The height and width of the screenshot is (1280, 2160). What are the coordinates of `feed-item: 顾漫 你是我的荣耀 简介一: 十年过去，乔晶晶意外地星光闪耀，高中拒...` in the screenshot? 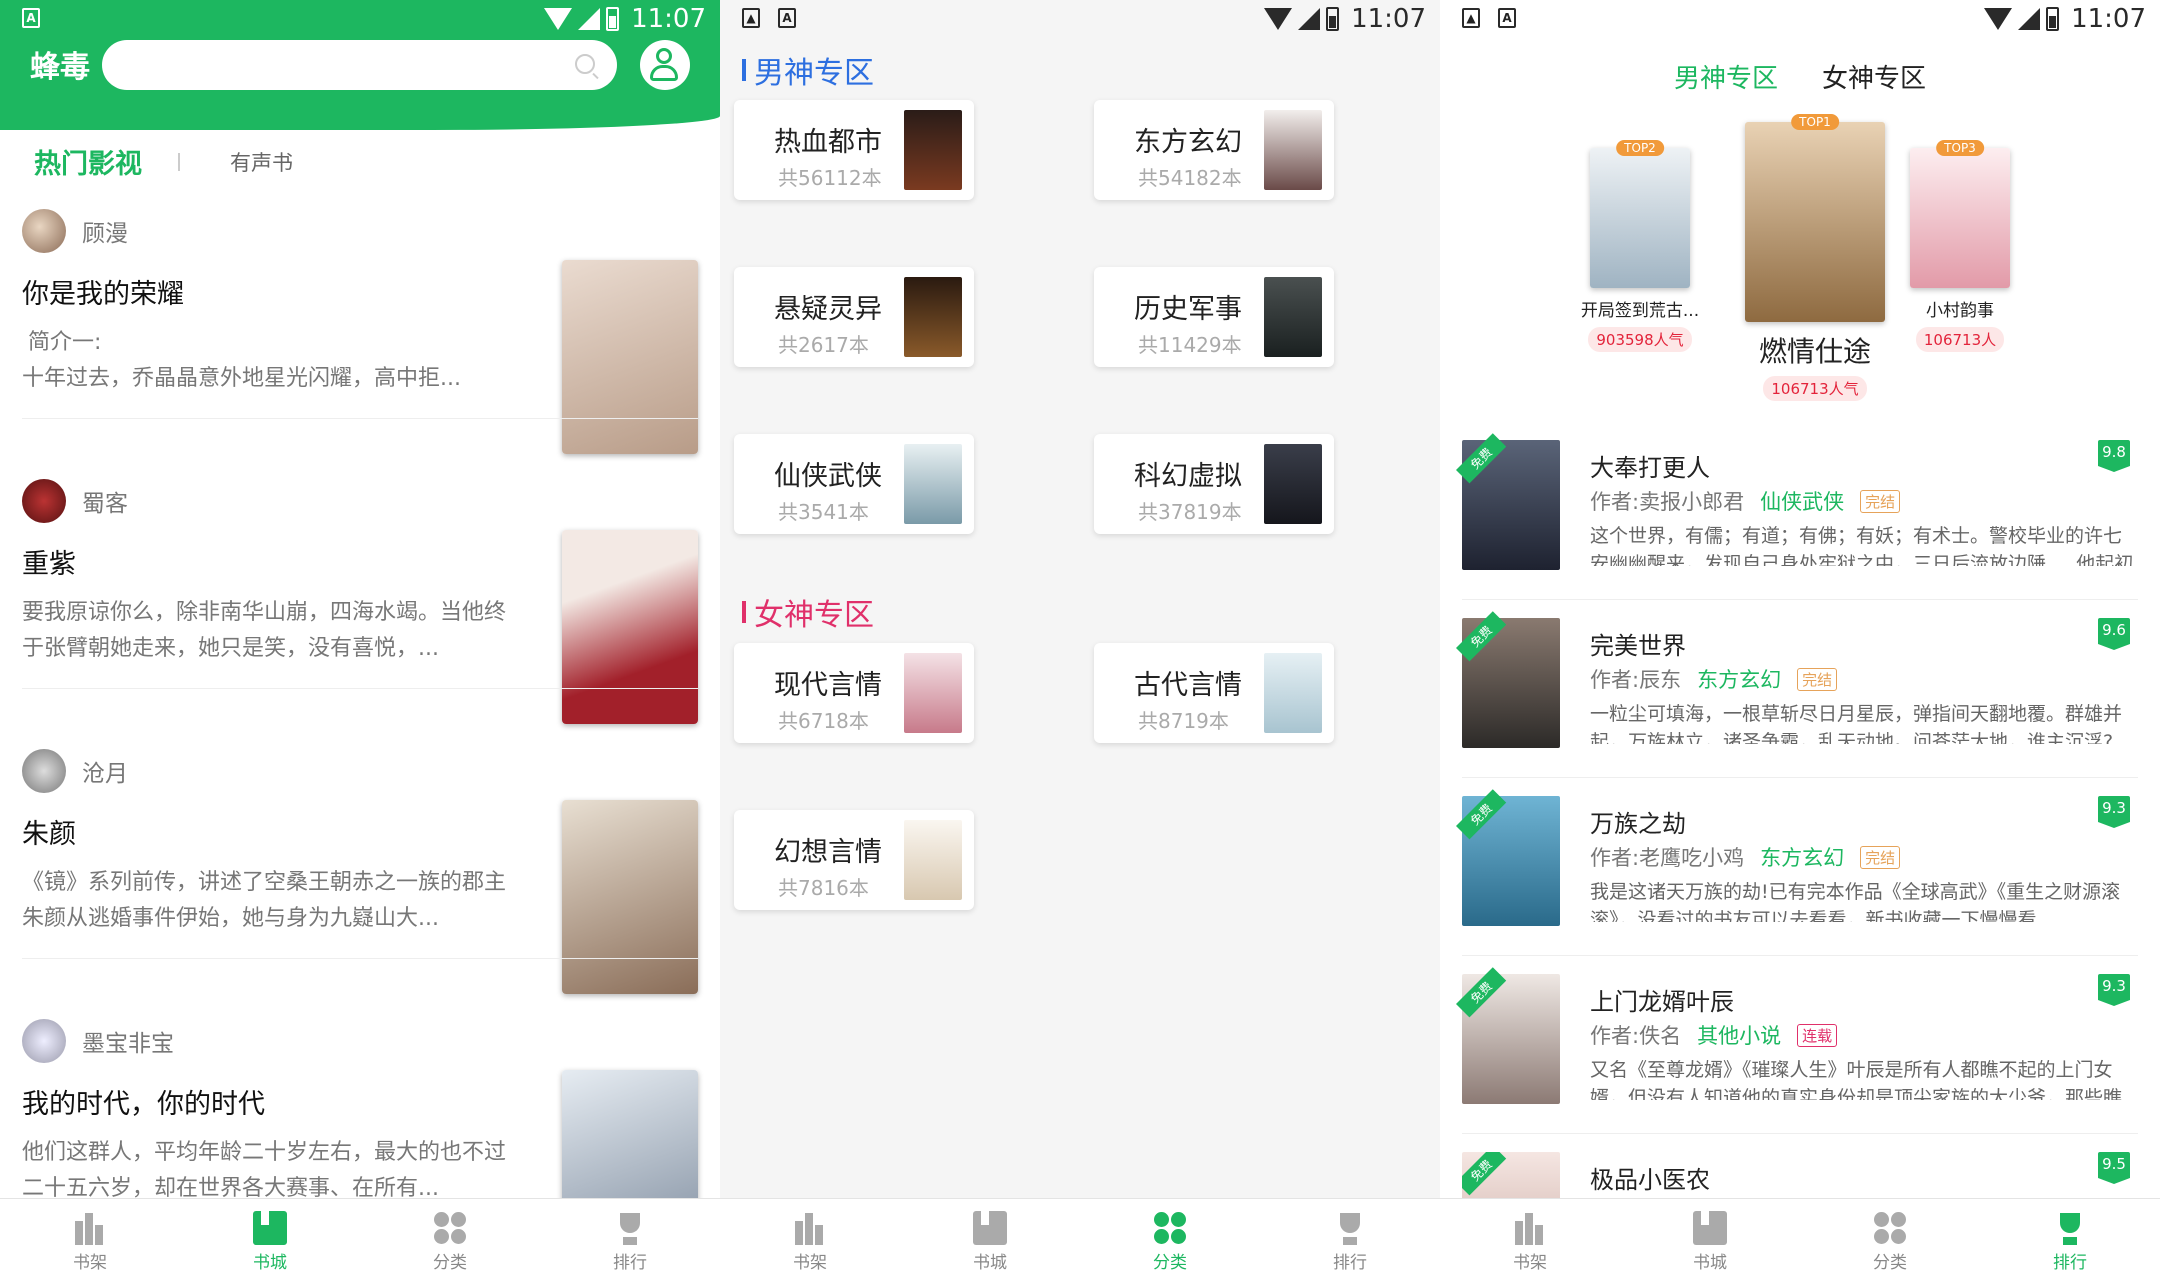 It's located at (360, 331).